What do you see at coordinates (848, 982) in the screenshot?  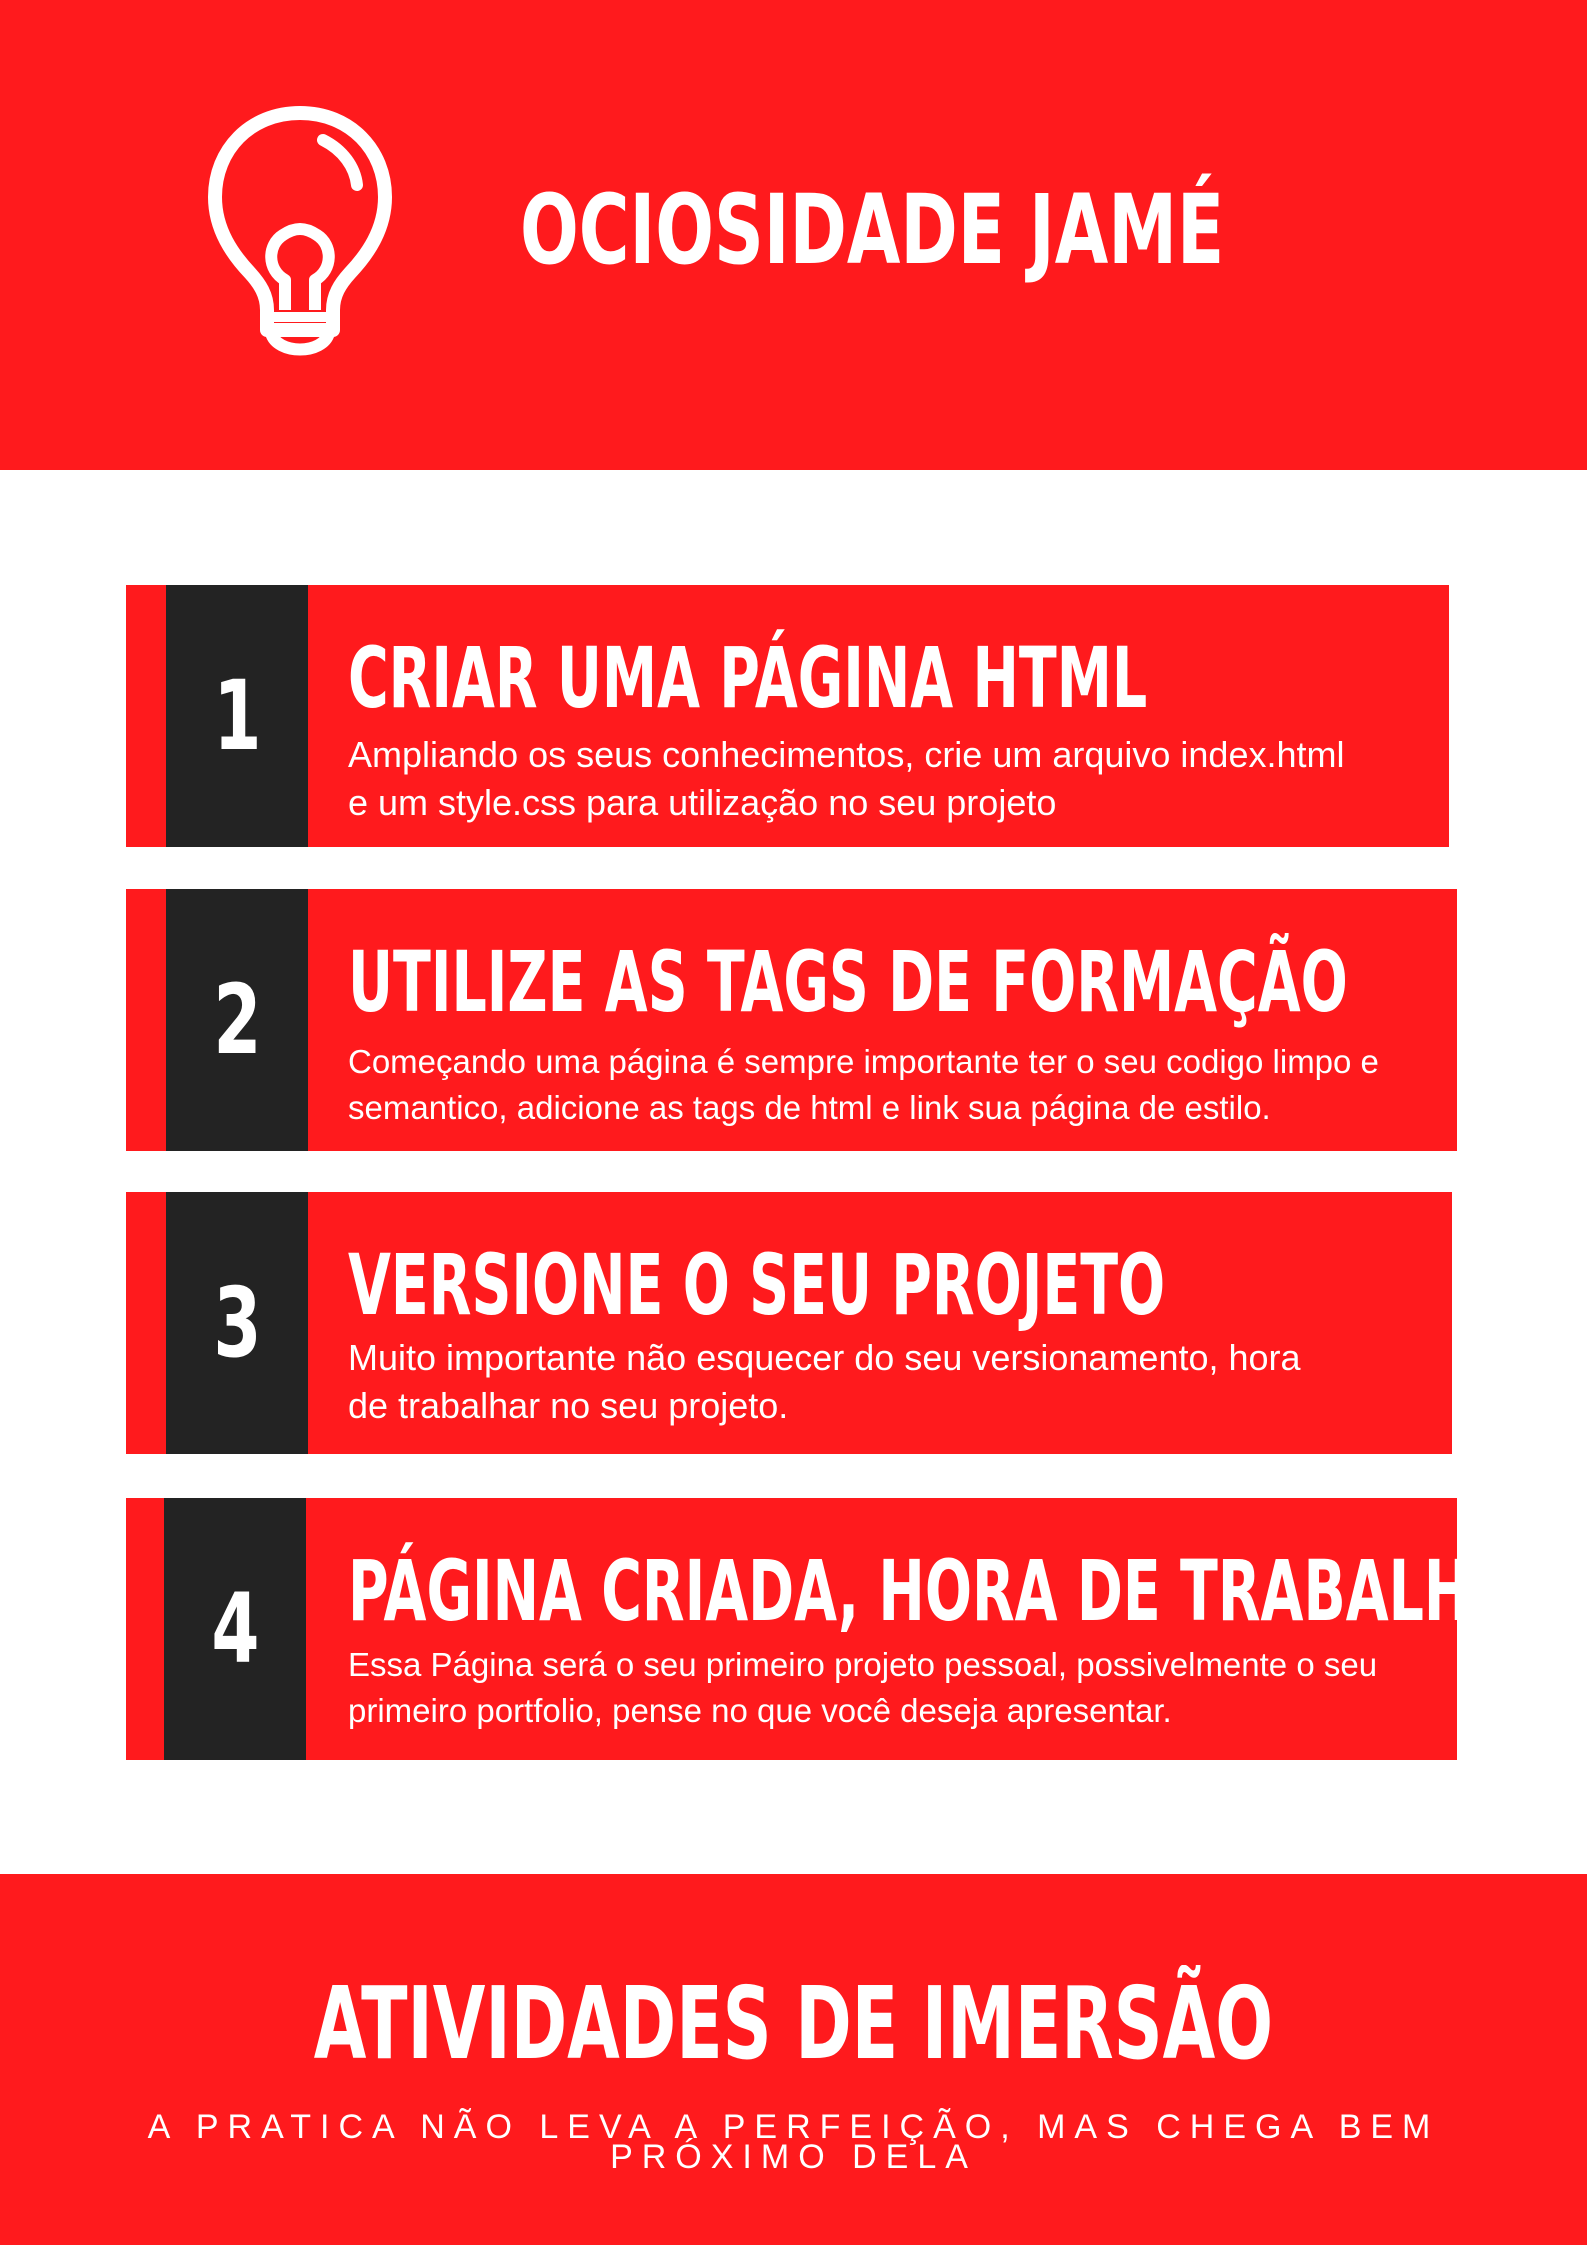 I see `step-title: UTILIZE AS TAGS DE FORMAÇÃO` at bounding box center [848, 982].